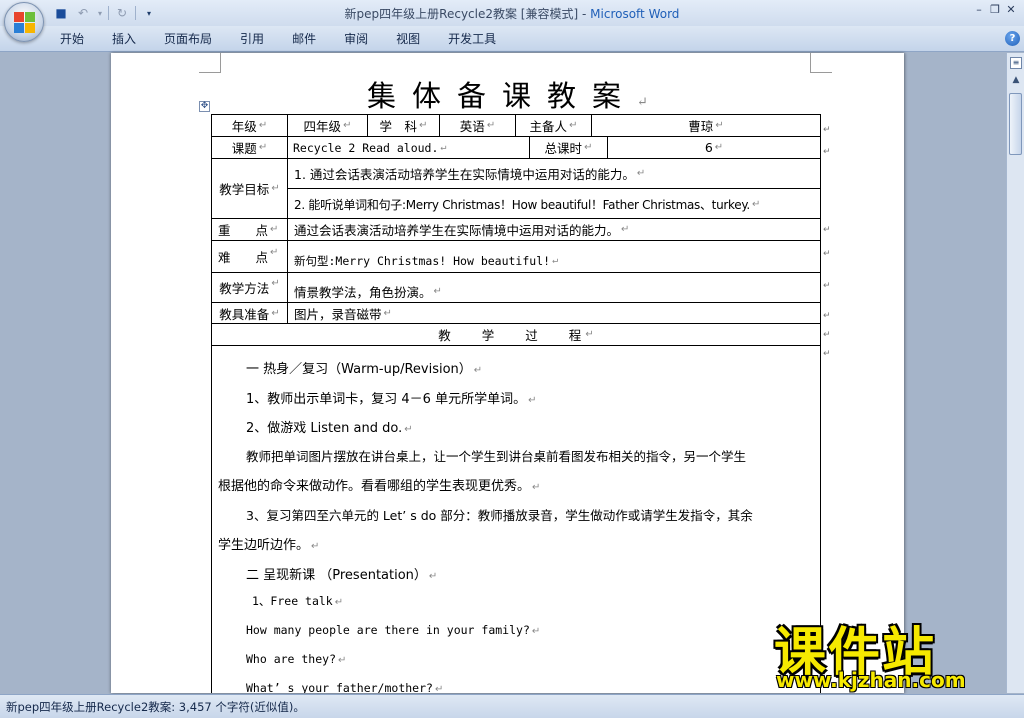 Image resolution: width=1024 pixels, height=718 pixels. I want to click on hours-value: 6, so click(708, 147).